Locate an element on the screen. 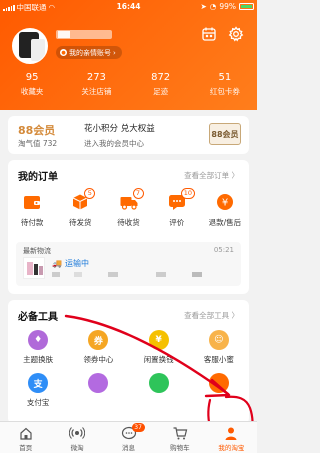  order-refund: ¥ 退款/售后 is located at coordinates (225, 210).